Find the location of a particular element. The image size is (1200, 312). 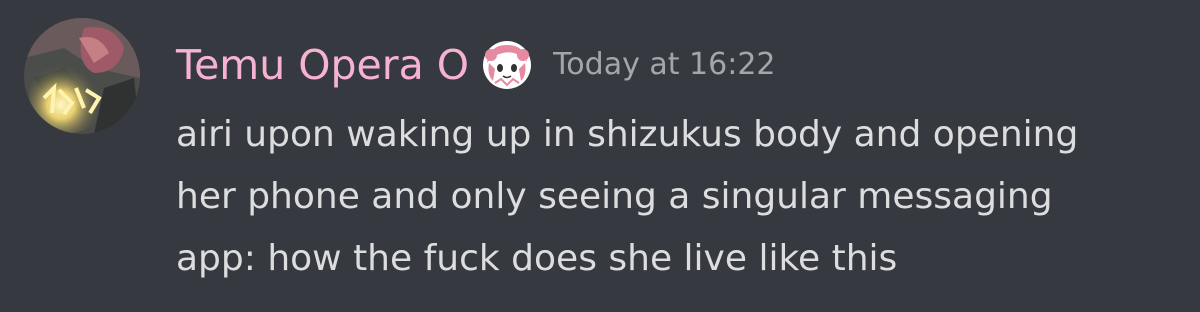

character-icon is located at coordinates (507, 65).